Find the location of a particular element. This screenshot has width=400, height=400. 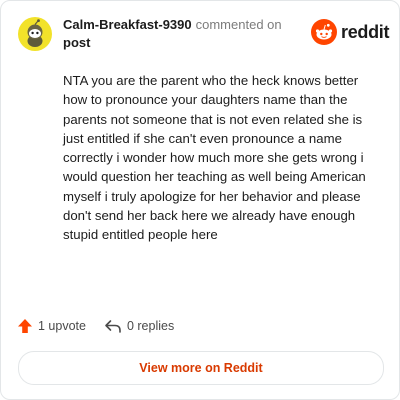

snoo-avatar-icon is located at coordinates (35, 34).